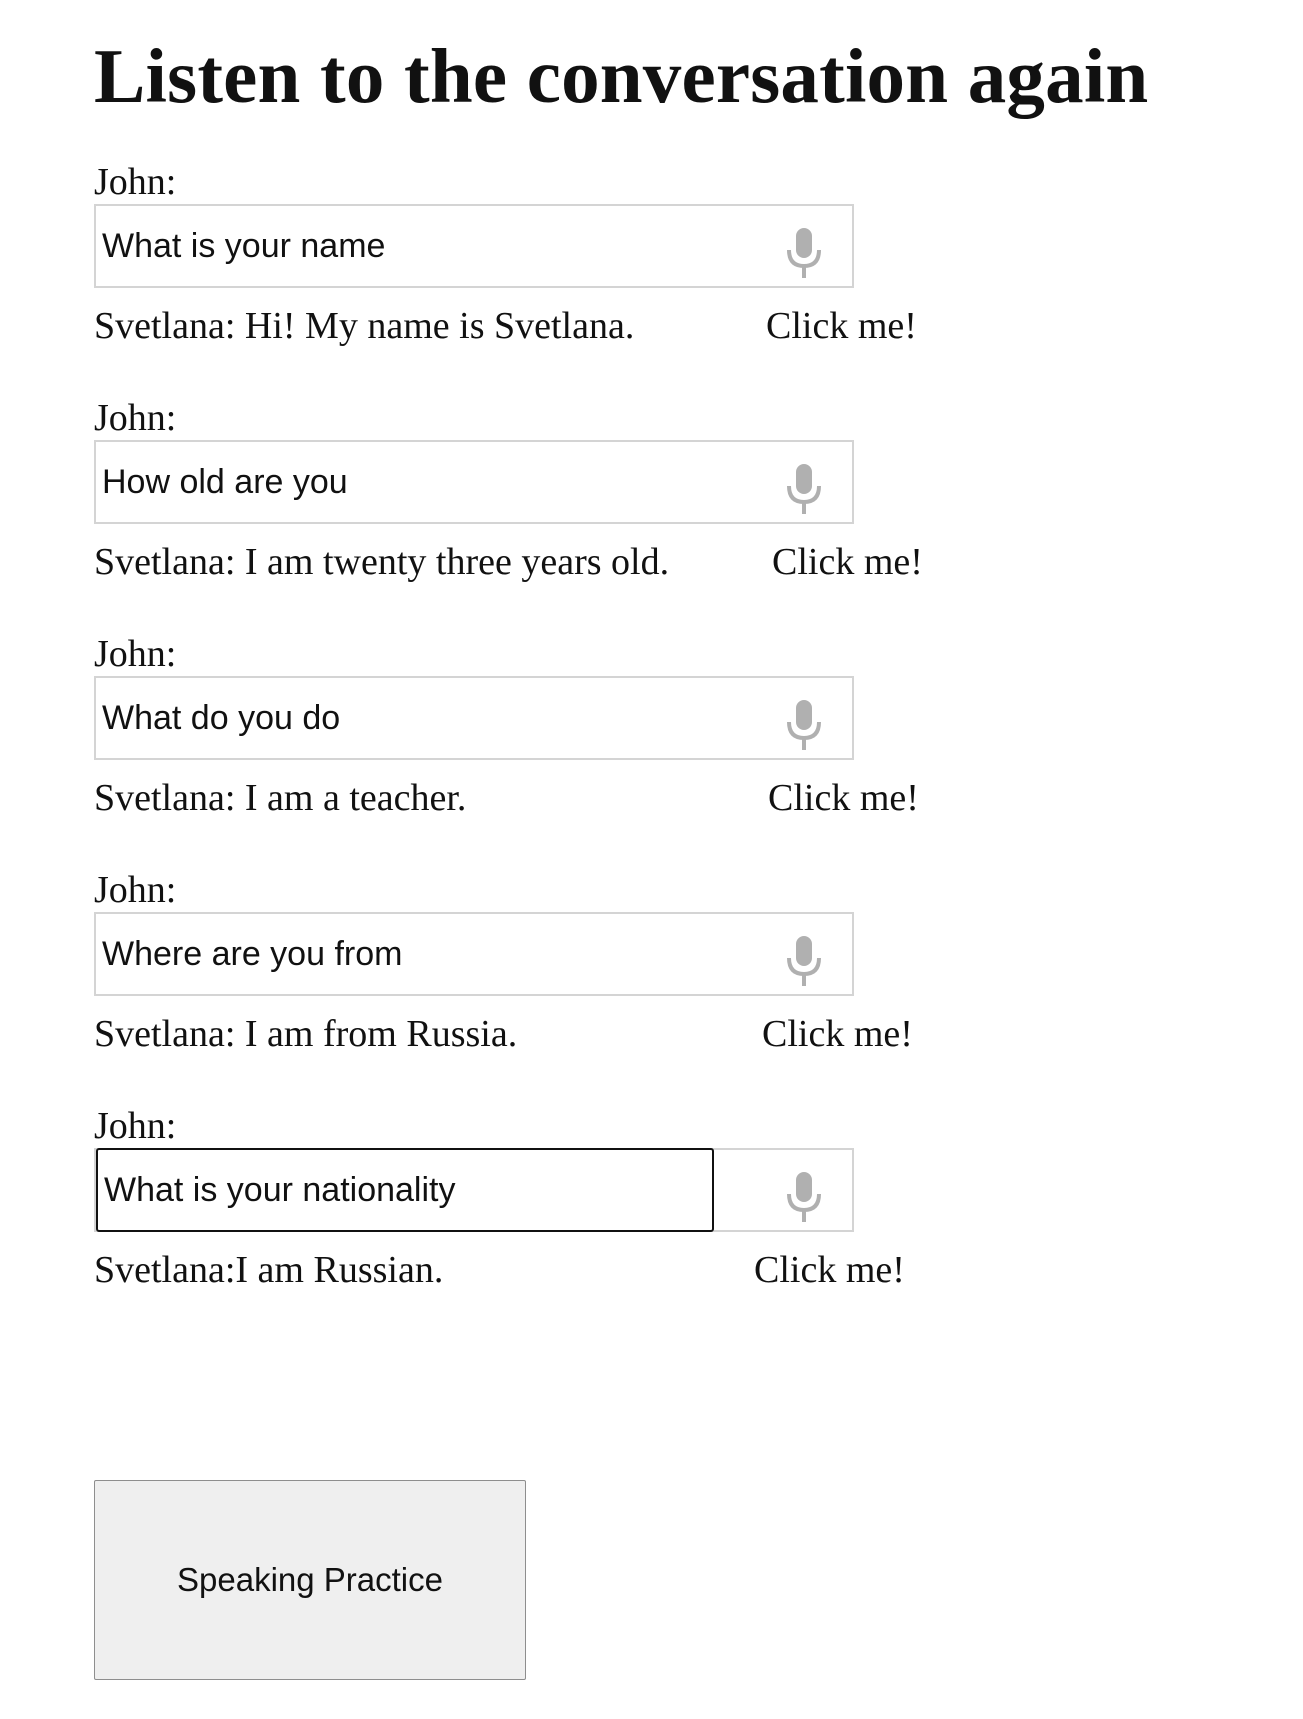 This screenshot has width=1303, height=1719. Describe the element at coordinates (382, 562) in the screenshot. I see `svetlana-answer: Svetlana: I am twenty three years old.` at that location.